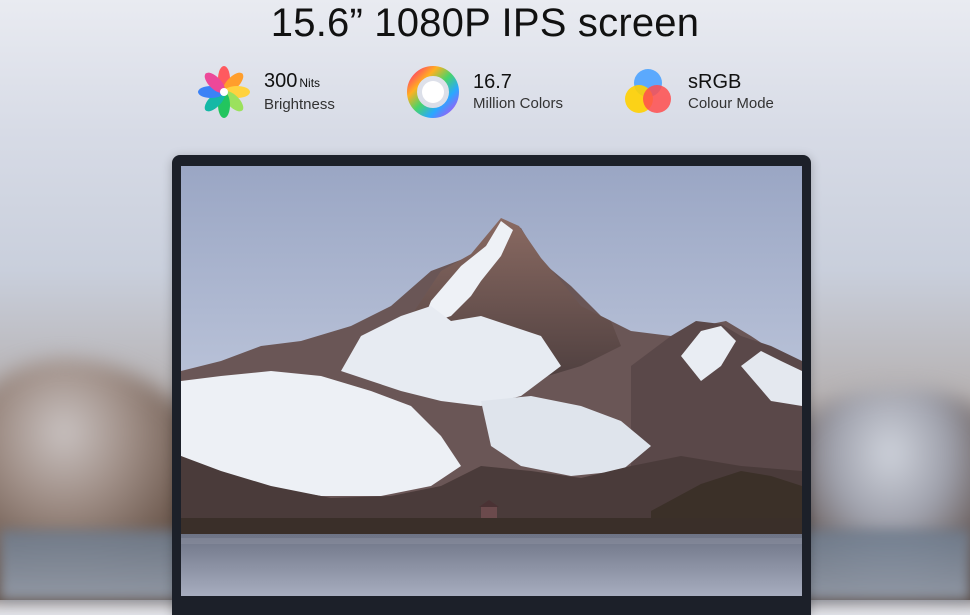  What do you see at coordinates (492, 82) in the screenshot?
I see `colors-value: 16.7` at bounding box center [492, 82].